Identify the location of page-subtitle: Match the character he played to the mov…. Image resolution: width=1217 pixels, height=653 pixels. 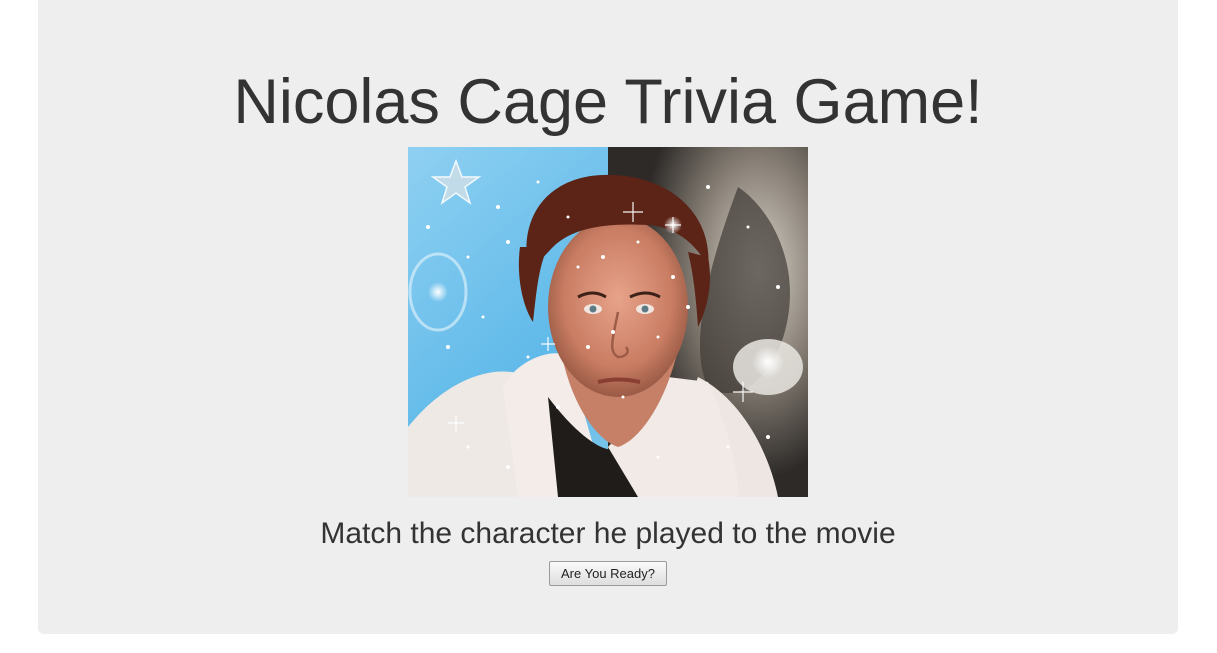
(608, 533).